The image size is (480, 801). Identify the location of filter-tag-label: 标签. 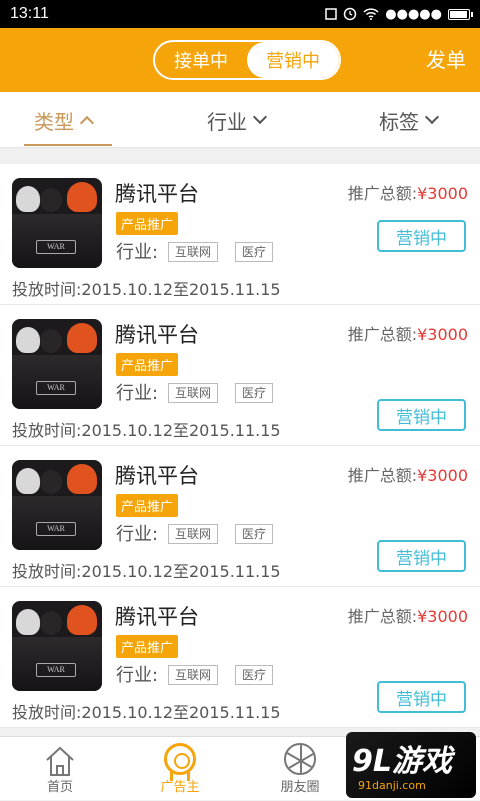
(399, 121).